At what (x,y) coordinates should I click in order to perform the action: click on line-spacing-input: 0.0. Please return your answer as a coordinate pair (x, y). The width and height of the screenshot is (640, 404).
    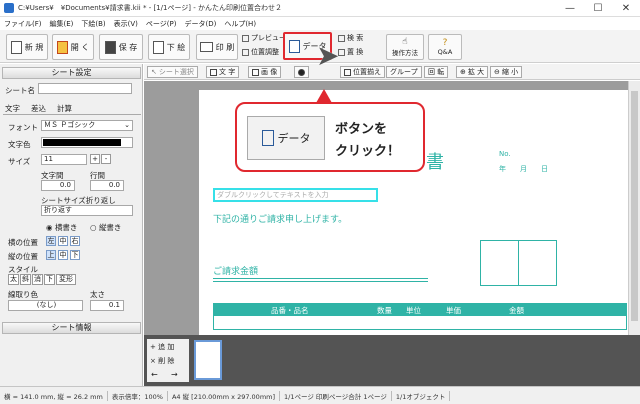
    Looking at the image, I should click on (107, 185).